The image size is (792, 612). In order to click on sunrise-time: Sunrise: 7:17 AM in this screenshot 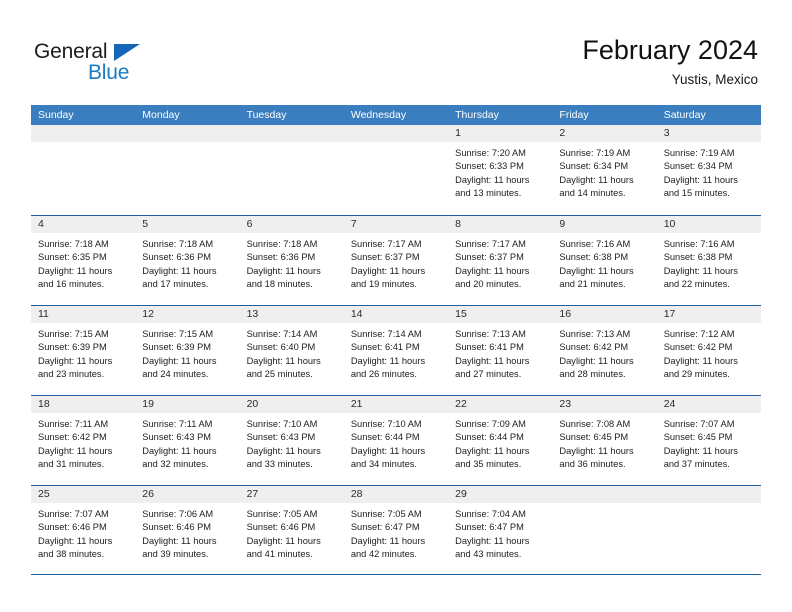, I will do `click(386, 244)`.